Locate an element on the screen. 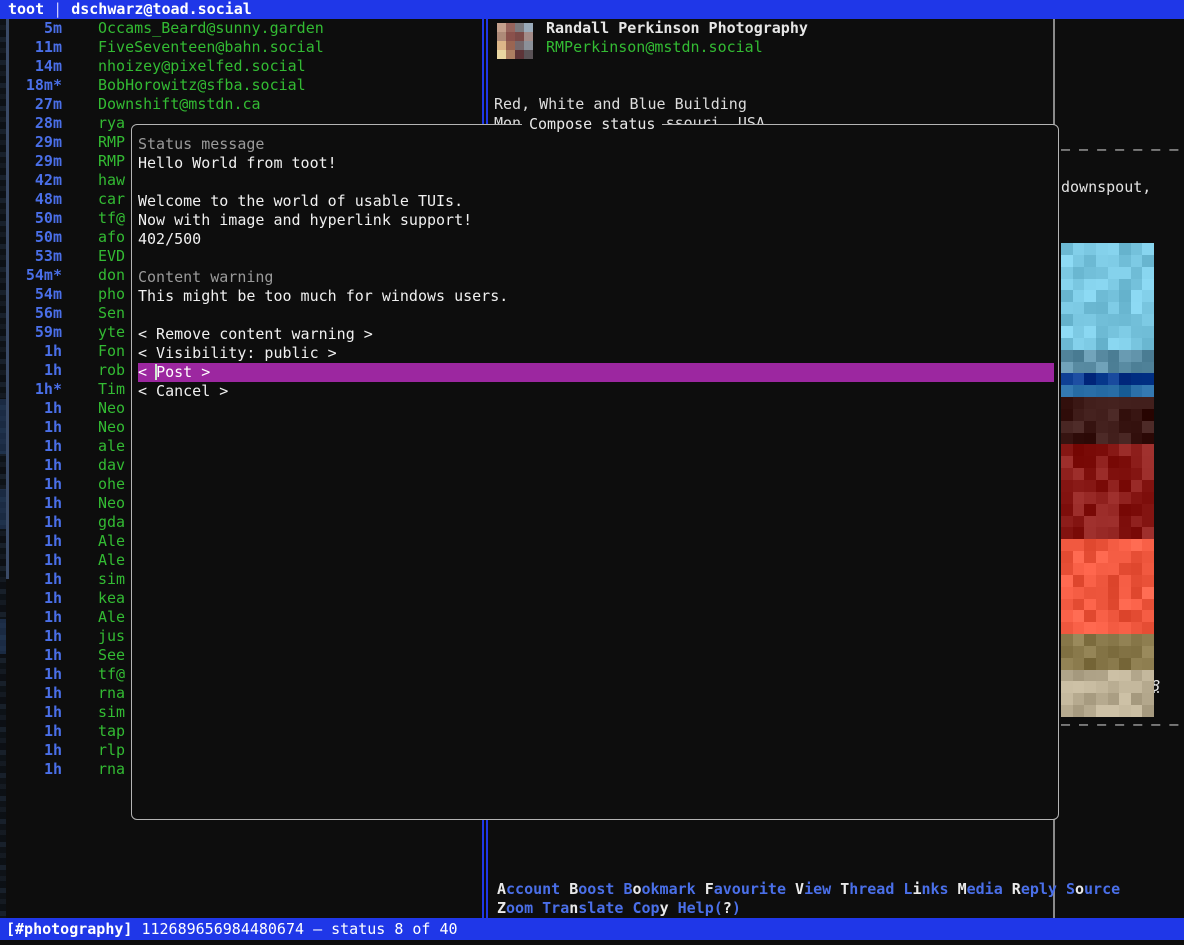  app-name: toot is located at coordinates (26, 9).